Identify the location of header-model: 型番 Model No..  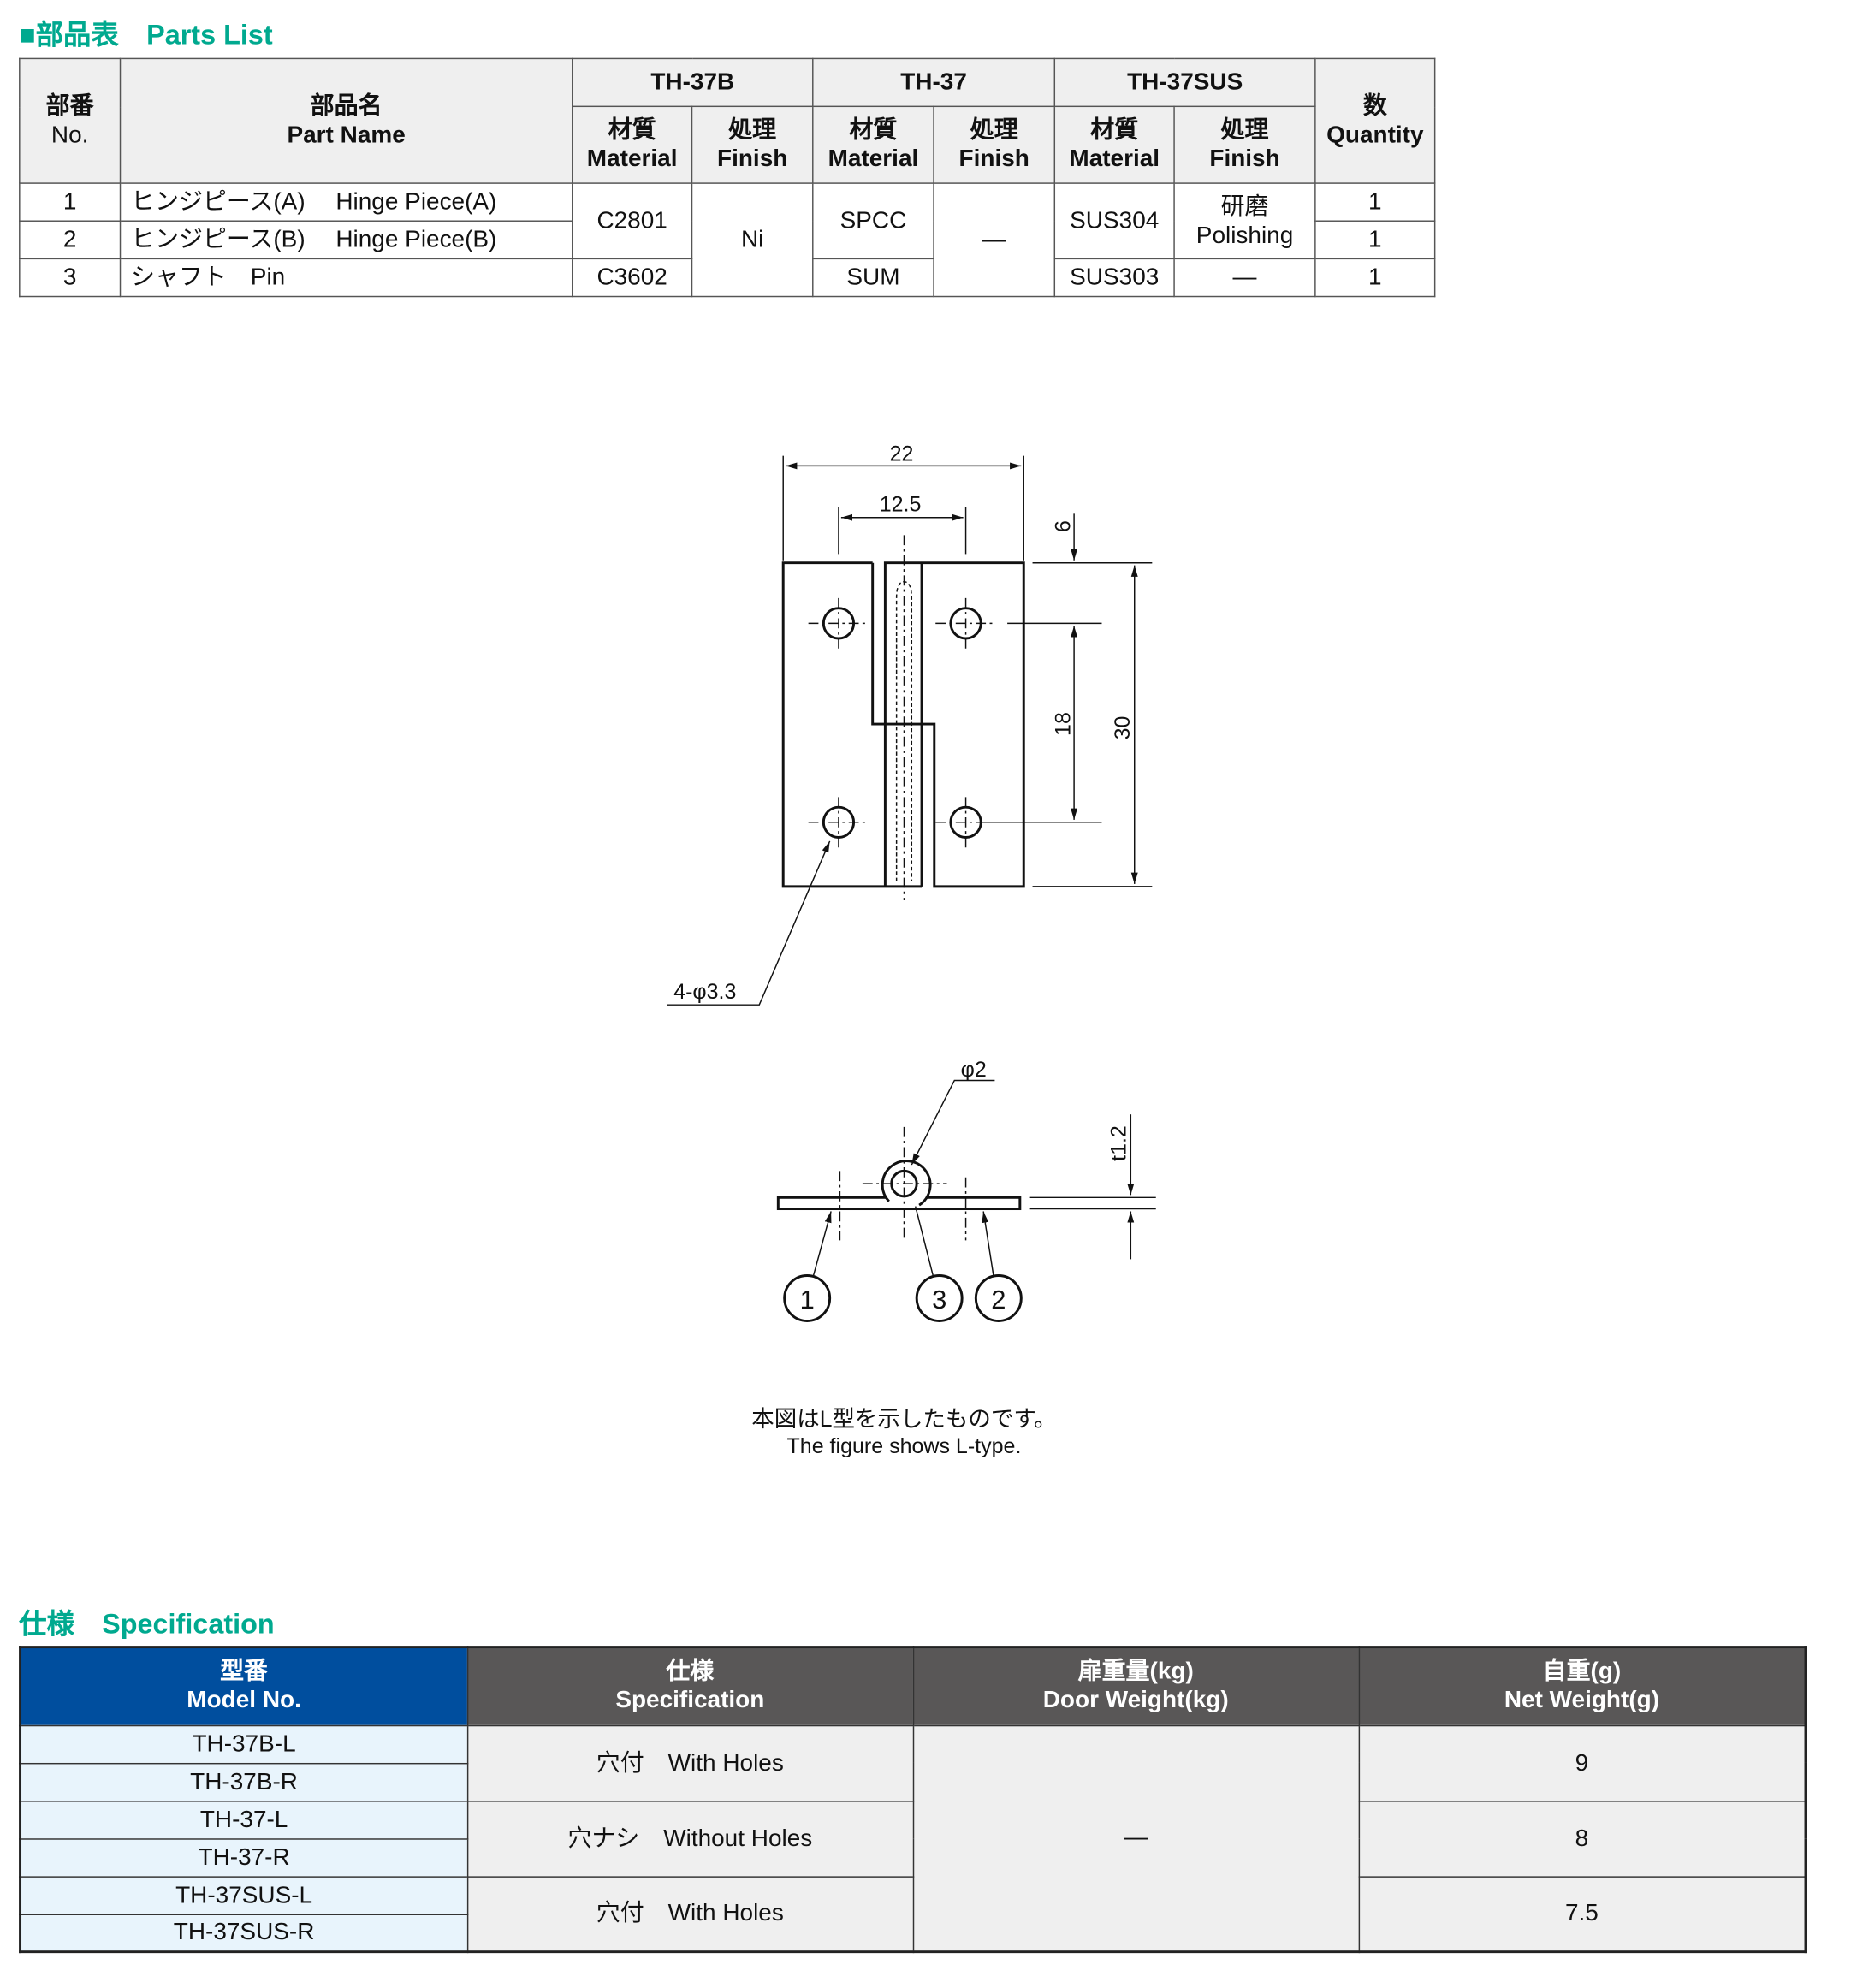
(243, 1686).